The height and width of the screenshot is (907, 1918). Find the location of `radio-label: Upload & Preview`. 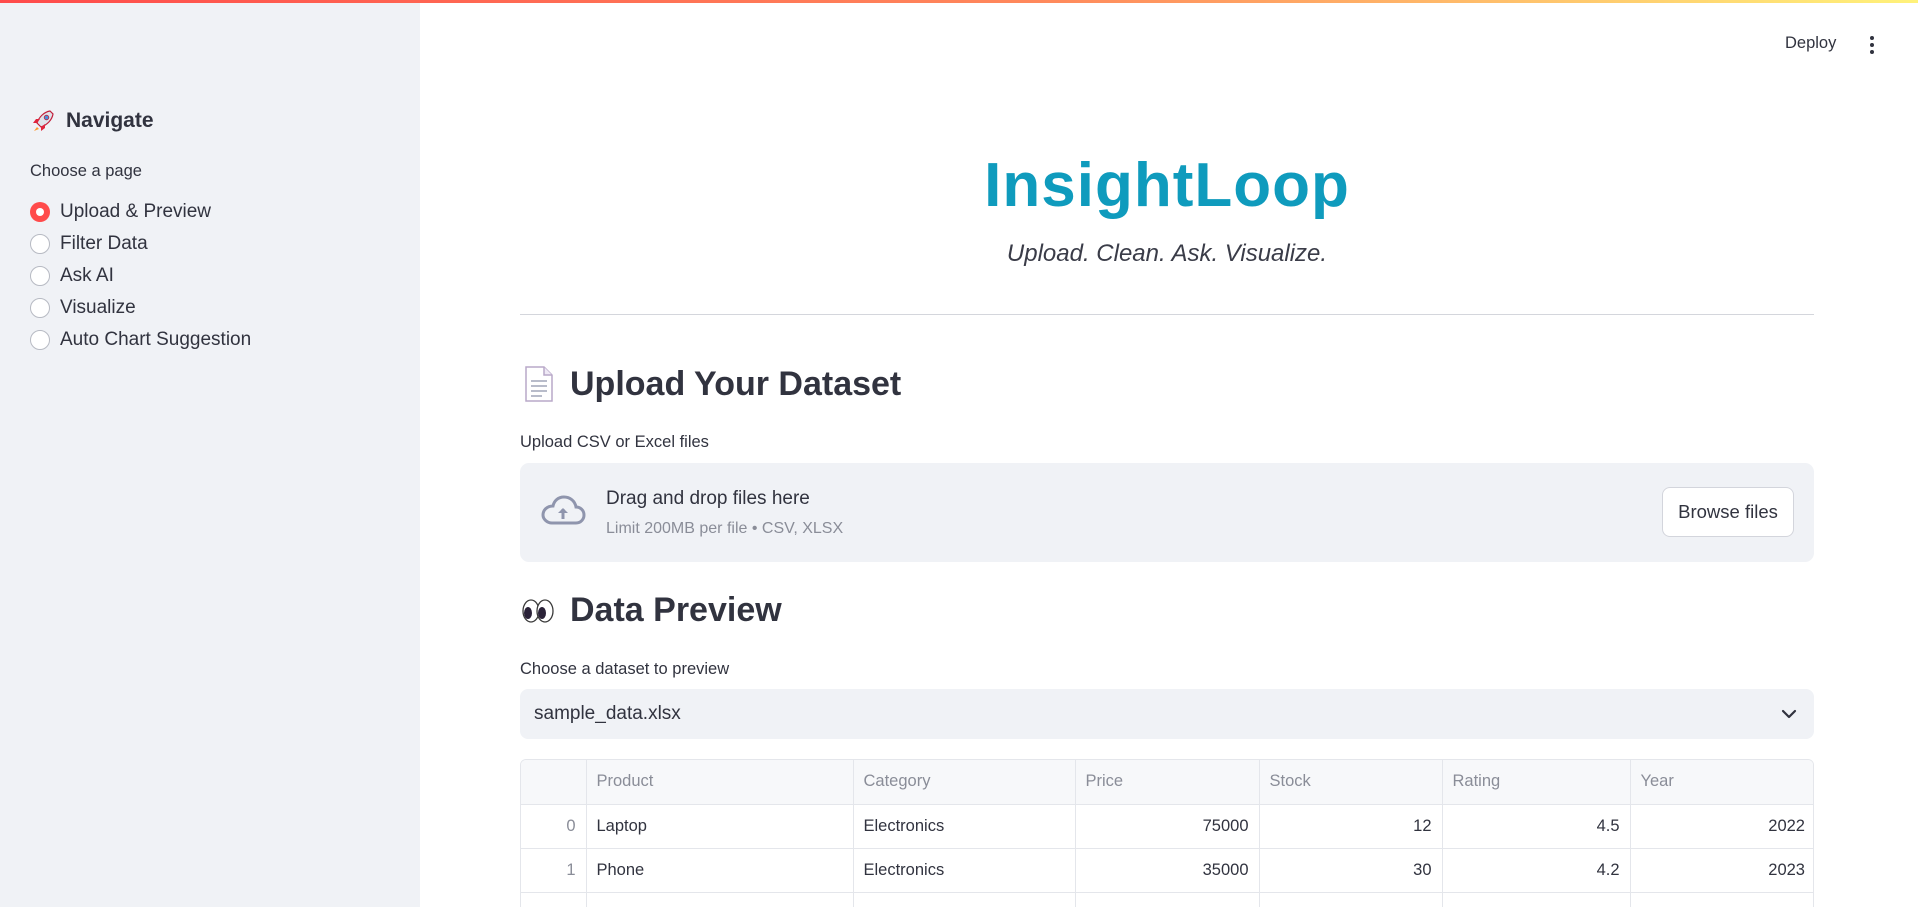

radio-label: Upload & Preview is located at coordinates (136, 211).